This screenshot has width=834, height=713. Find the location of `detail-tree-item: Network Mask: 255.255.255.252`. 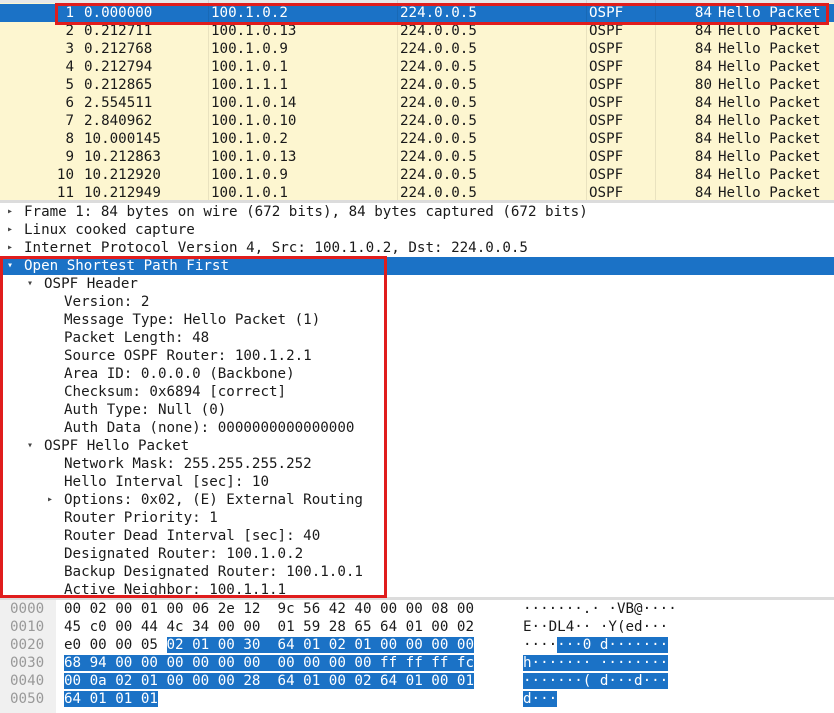

detail-tree-item: Network Mask: 255.255.255.252 is located at coordinates (417, 464).